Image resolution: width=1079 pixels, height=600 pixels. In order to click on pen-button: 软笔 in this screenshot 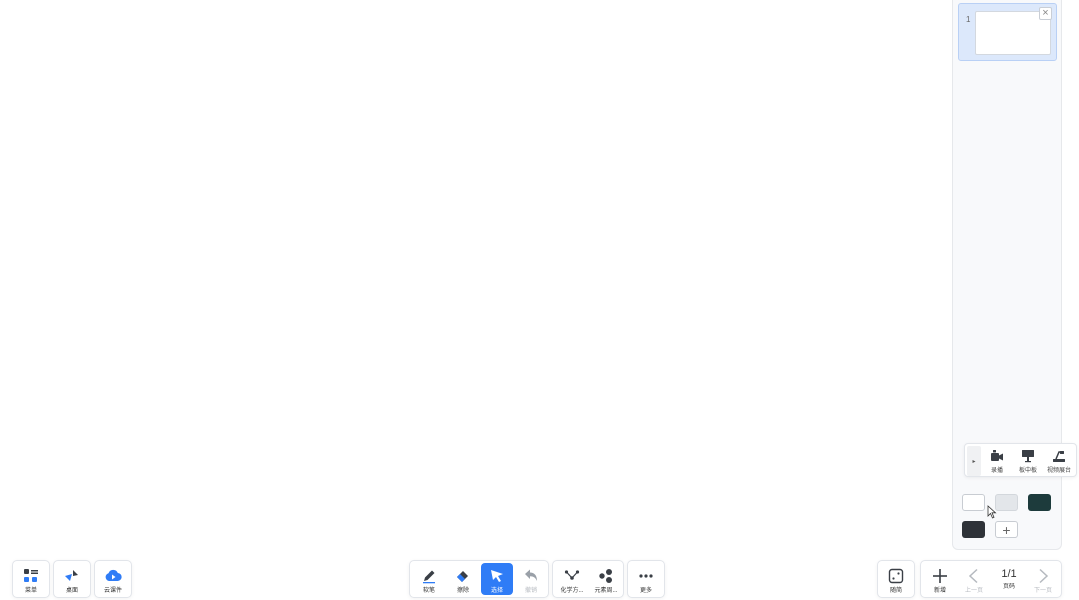, I will do `click(429, 579)`.